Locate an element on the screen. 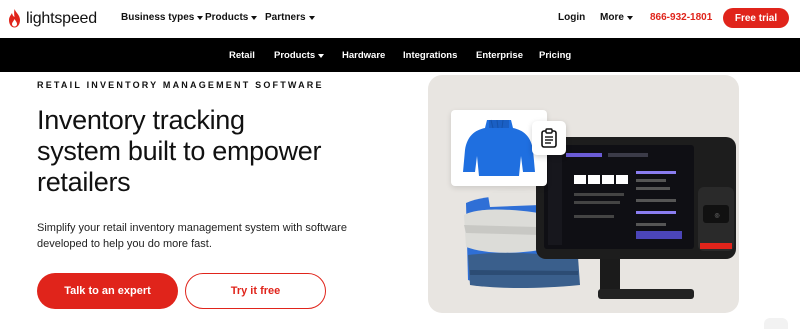 The width and height of the screenshot is (800, 329). clipboard-icon is located at coordinates (549, 138).